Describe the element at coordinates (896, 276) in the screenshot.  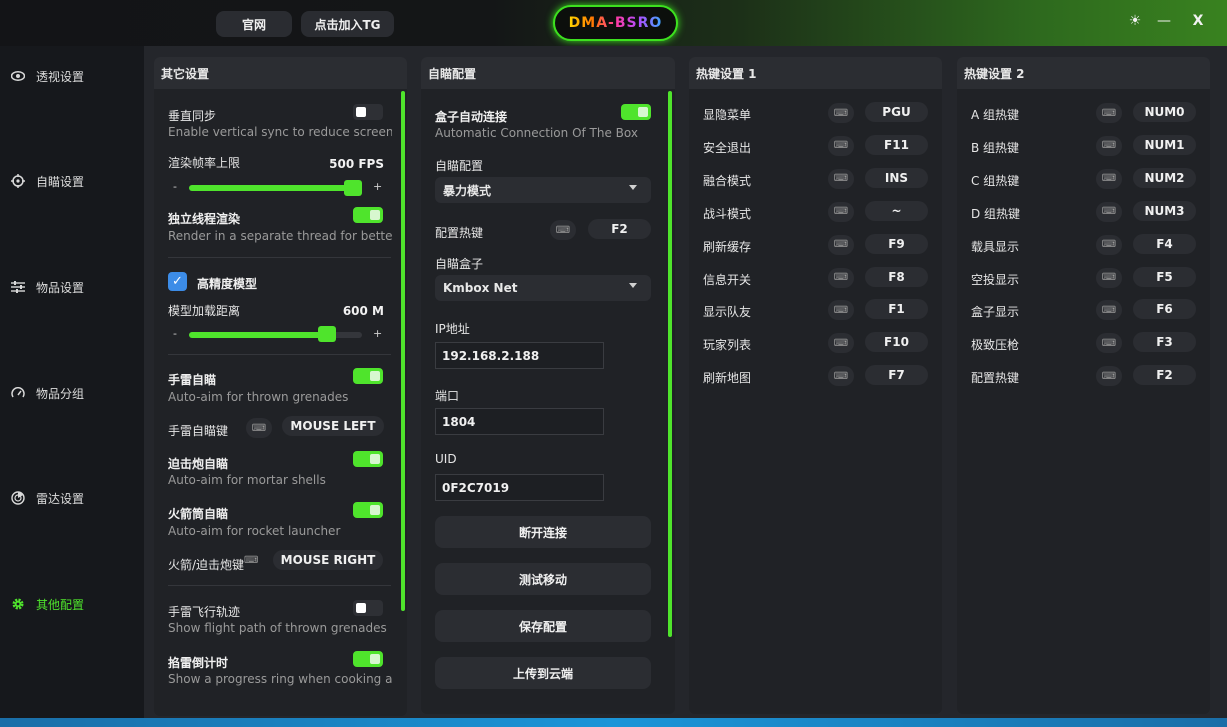
I see `hotkey-button: F8` at that location.